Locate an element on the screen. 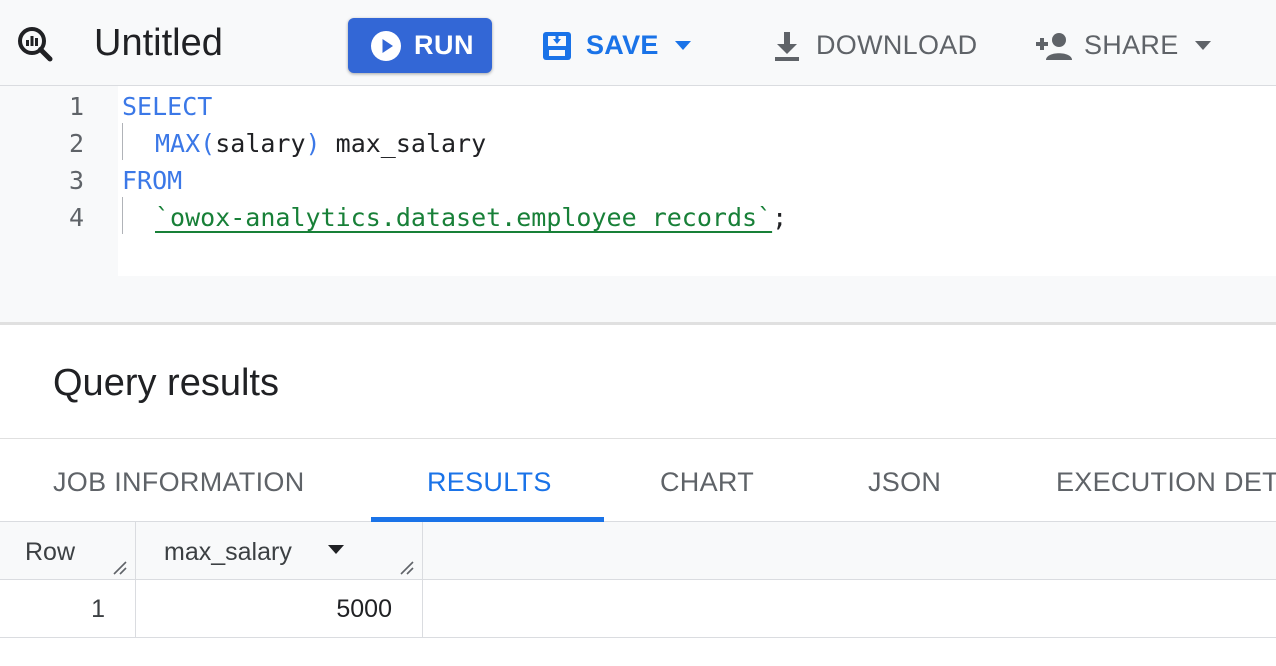 Image resolution: width=1276 pixels, height=666 pixels. table-cell: 5000 is located at coordinates (279, 608).